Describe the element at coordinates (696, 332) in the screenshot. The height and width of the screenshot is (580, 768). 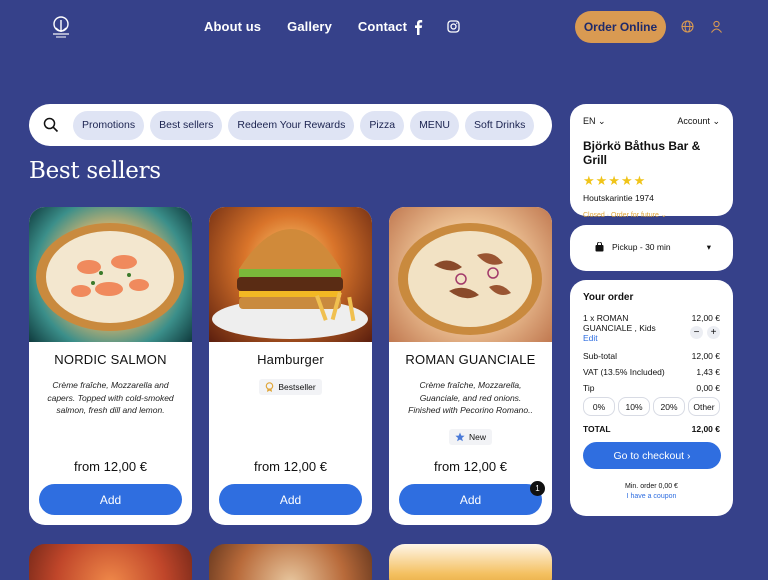
I see `decrease-quantity-button: −` at that location.